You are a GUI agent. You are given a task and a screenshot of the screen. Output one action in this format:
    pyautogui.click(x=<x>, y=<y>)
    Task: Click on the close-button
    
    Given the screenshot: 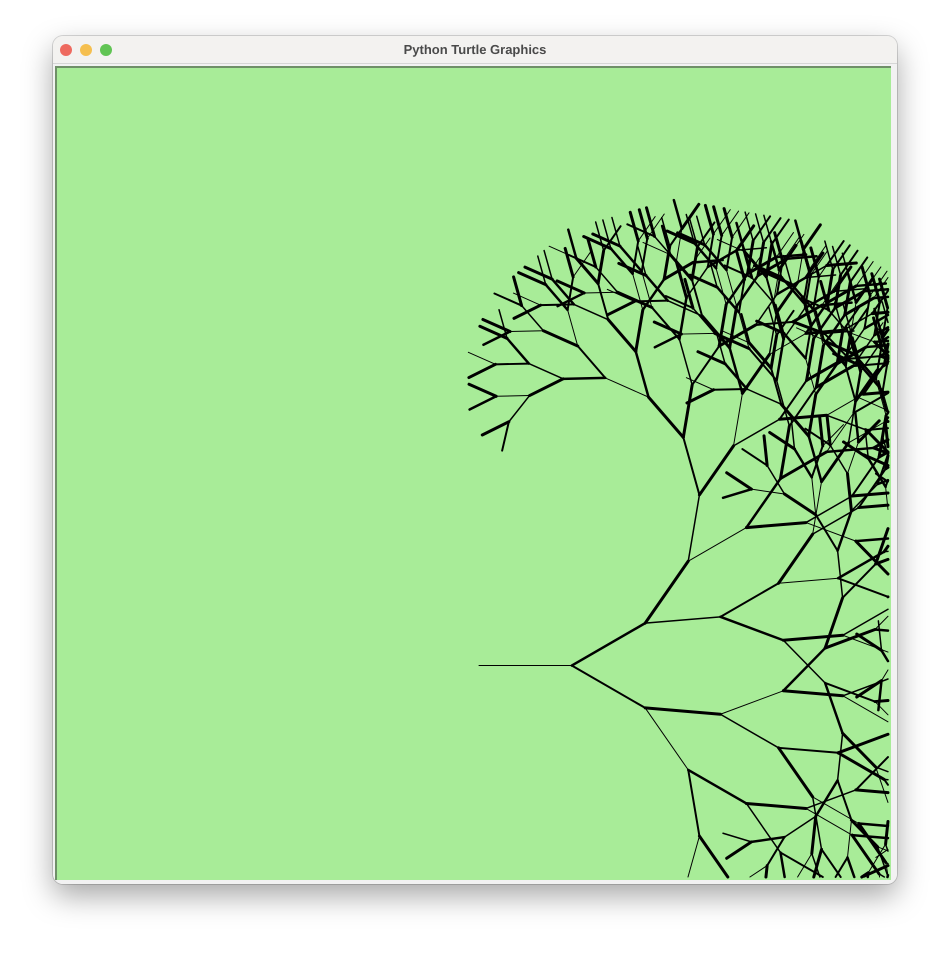 What is the action you would take?
    pyautogui.click(x=66, y=50)
    